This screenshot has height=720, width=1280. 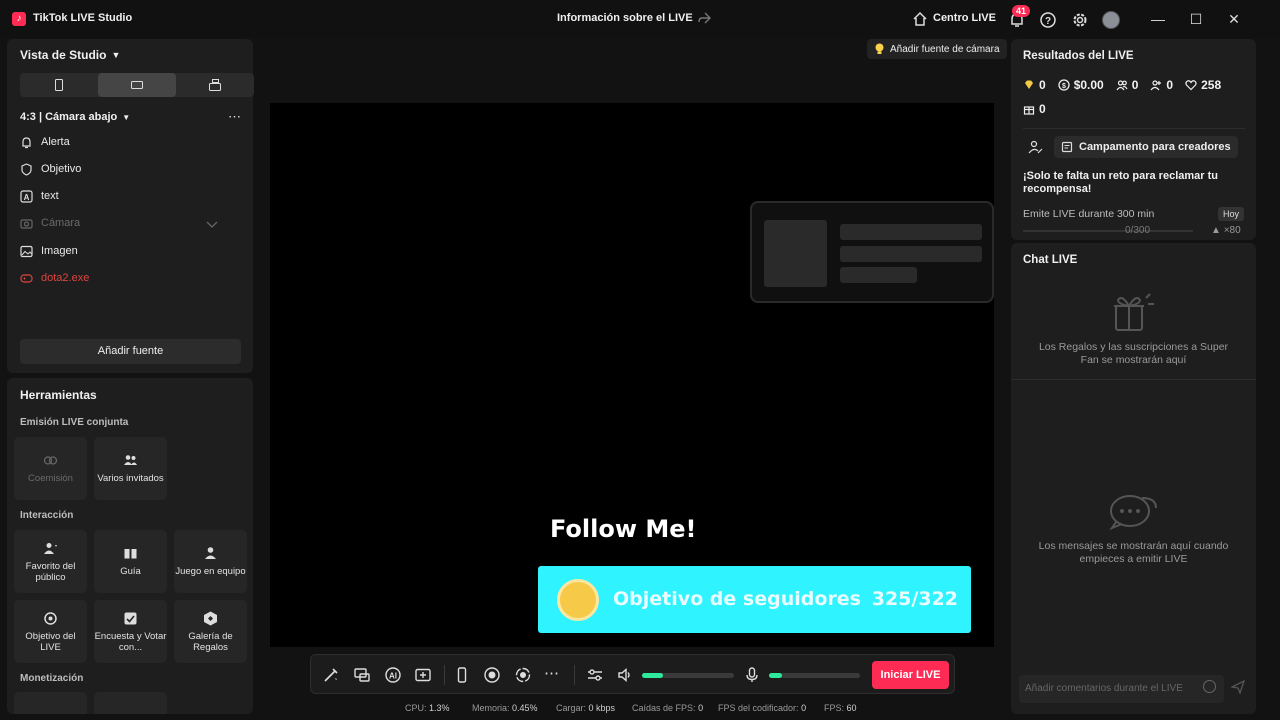 I want to click on metric-gifts: 0, so click(x=1034, y=109).